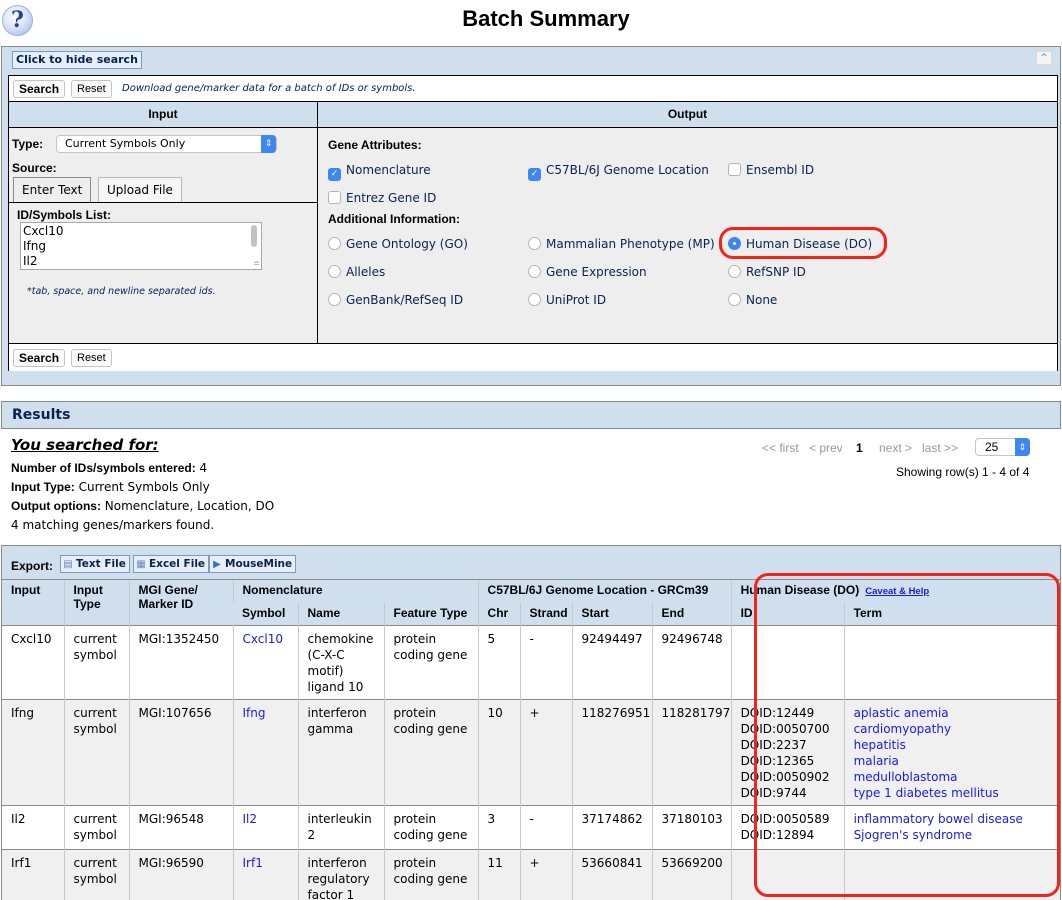 This screenshot has height=900, width=1062. What do you see at coordinates (691, 827) in the screenshot?
I see `cell-end: 37180103` at bounding box center [691, 827].